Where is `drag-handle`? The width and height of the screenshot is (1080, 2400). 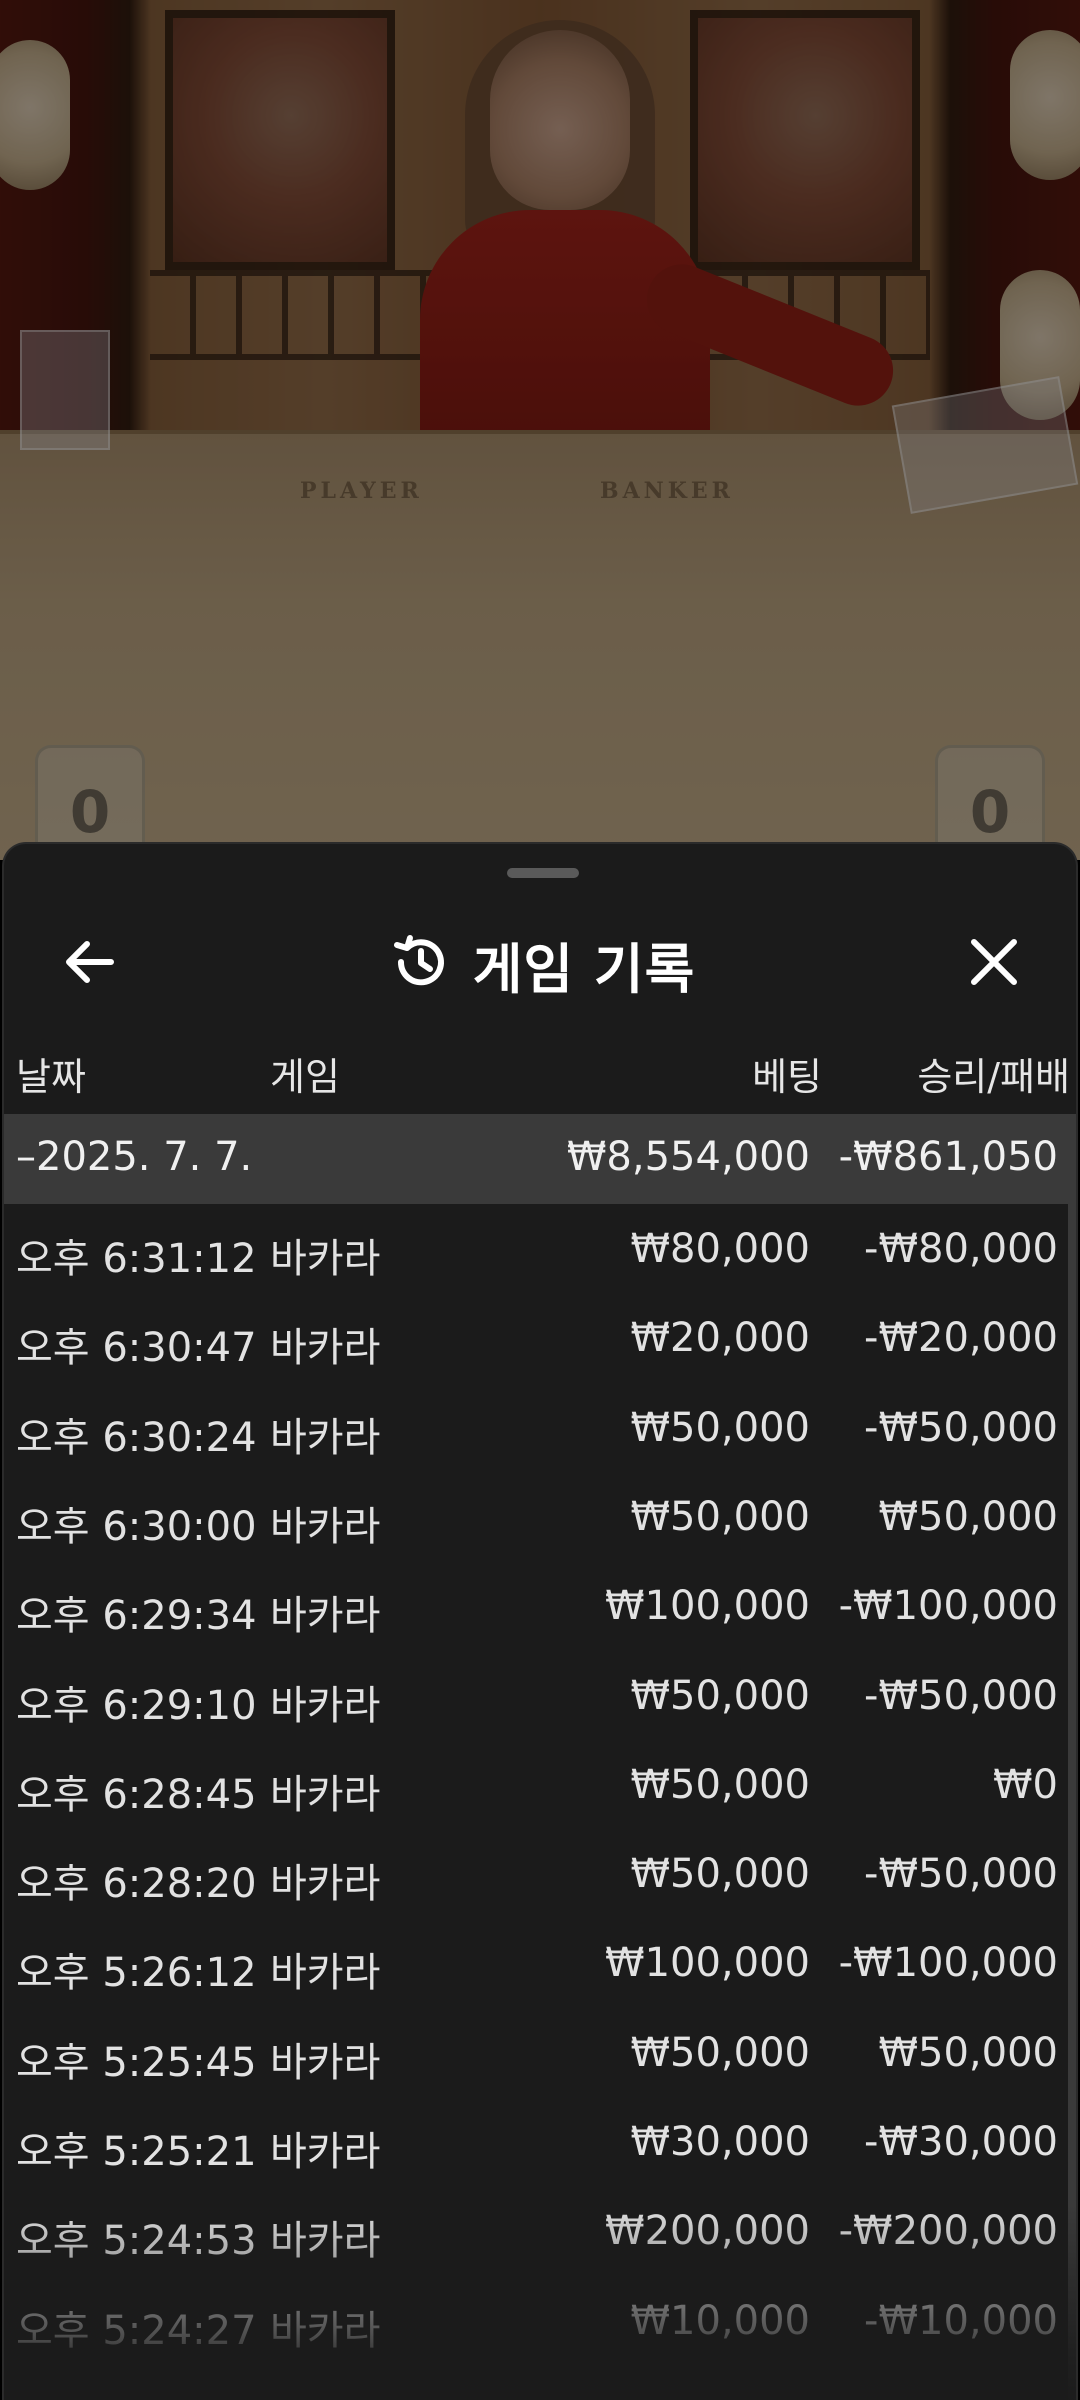
drag-handle is located at coordinates (543, 873).